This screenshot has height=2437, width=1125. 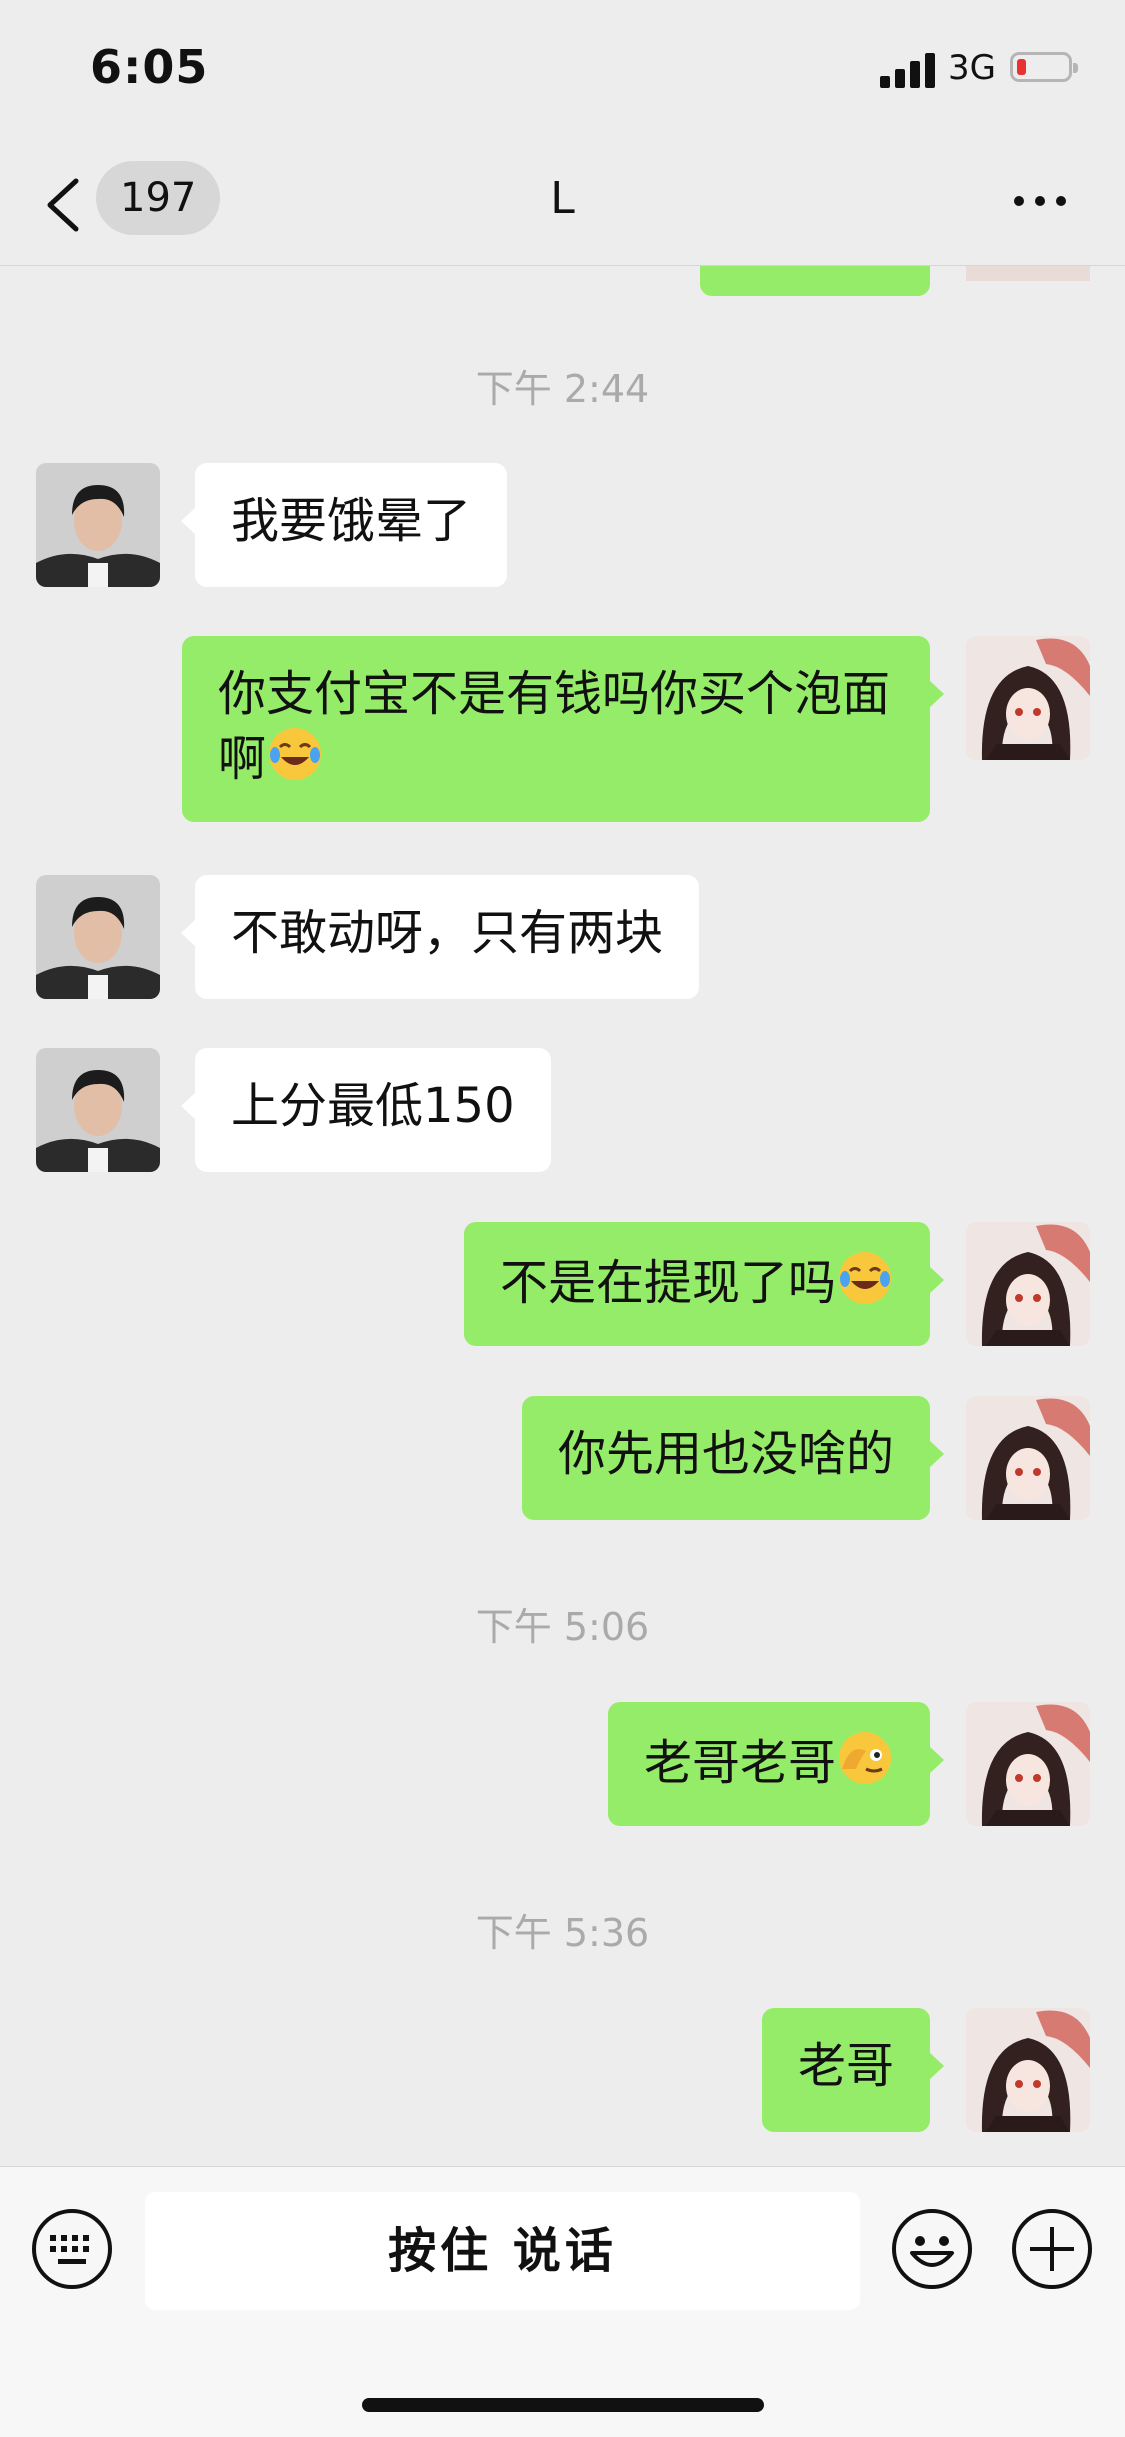 What do you see at coordinates (563, 2405) in the screenshot?
I see `home-indicator` at bounding box center [563, 2405].